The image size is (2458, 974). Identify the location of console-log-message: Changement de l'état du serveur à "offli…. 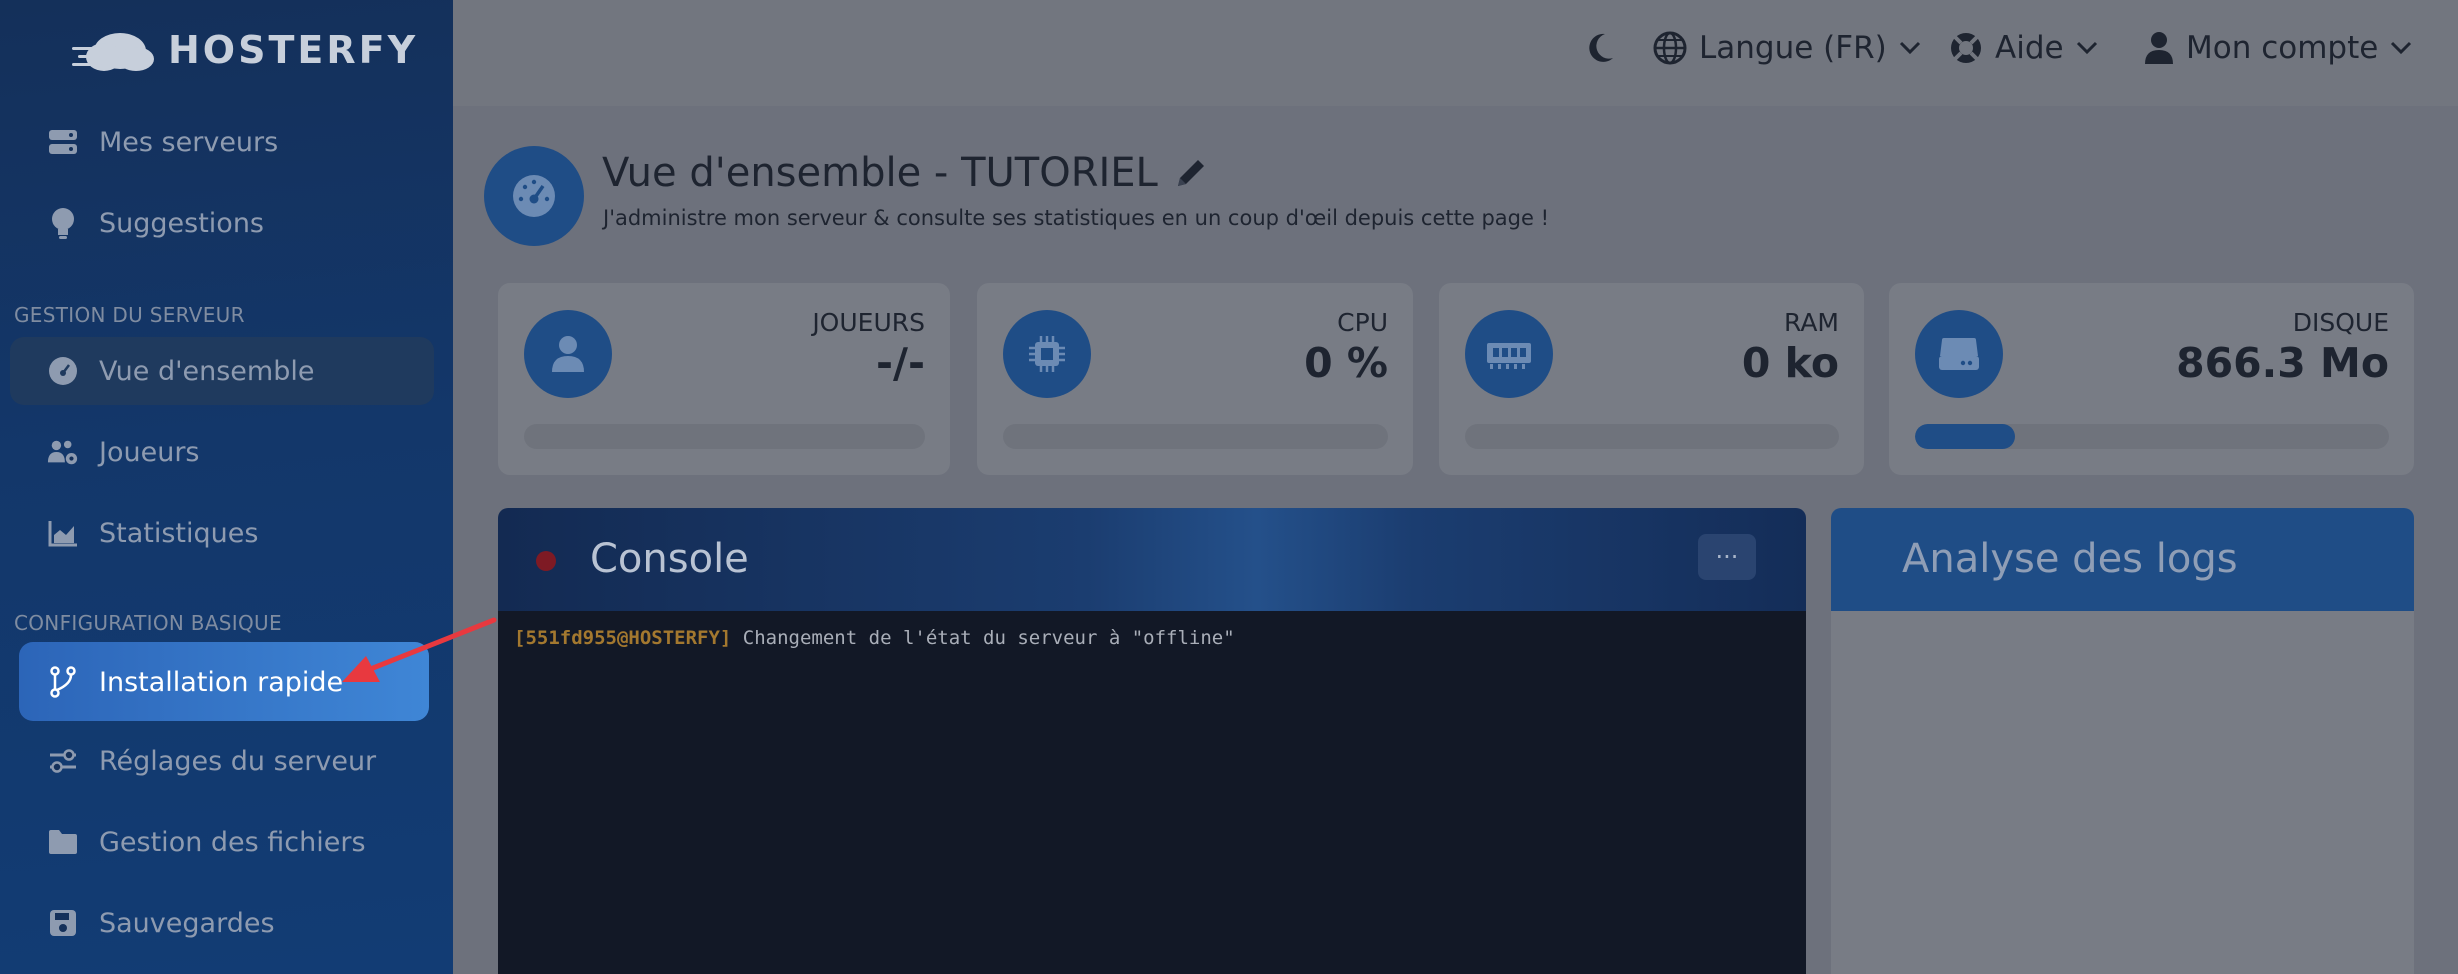
(988, 638).